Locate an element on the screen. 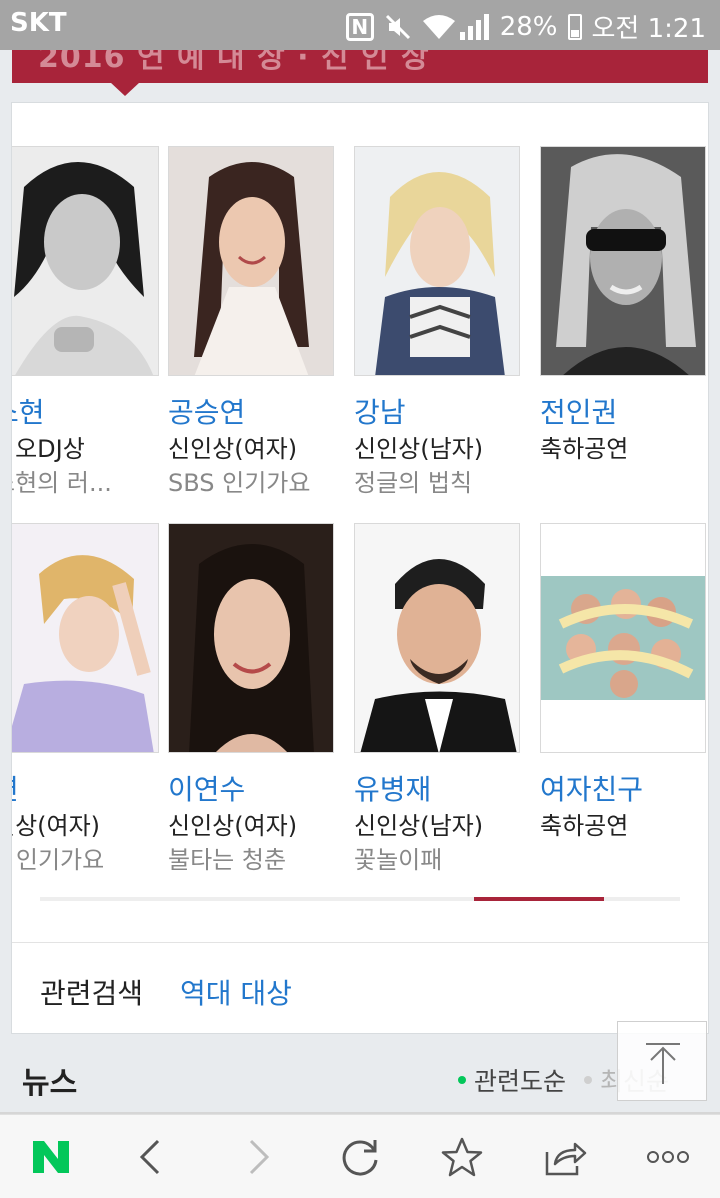  active-dot-icon is located at coordinates (462, 1080).